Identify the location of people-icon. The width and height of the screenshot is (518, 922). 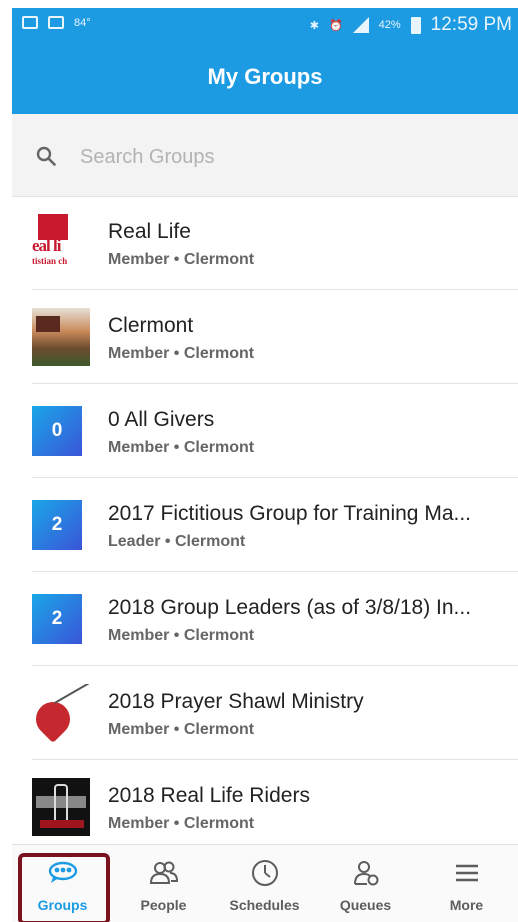
(163, 872).